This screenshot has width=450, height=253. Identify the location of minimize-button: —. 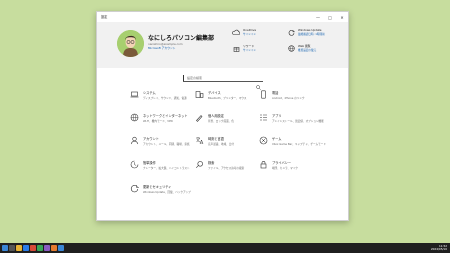
(318, 17).